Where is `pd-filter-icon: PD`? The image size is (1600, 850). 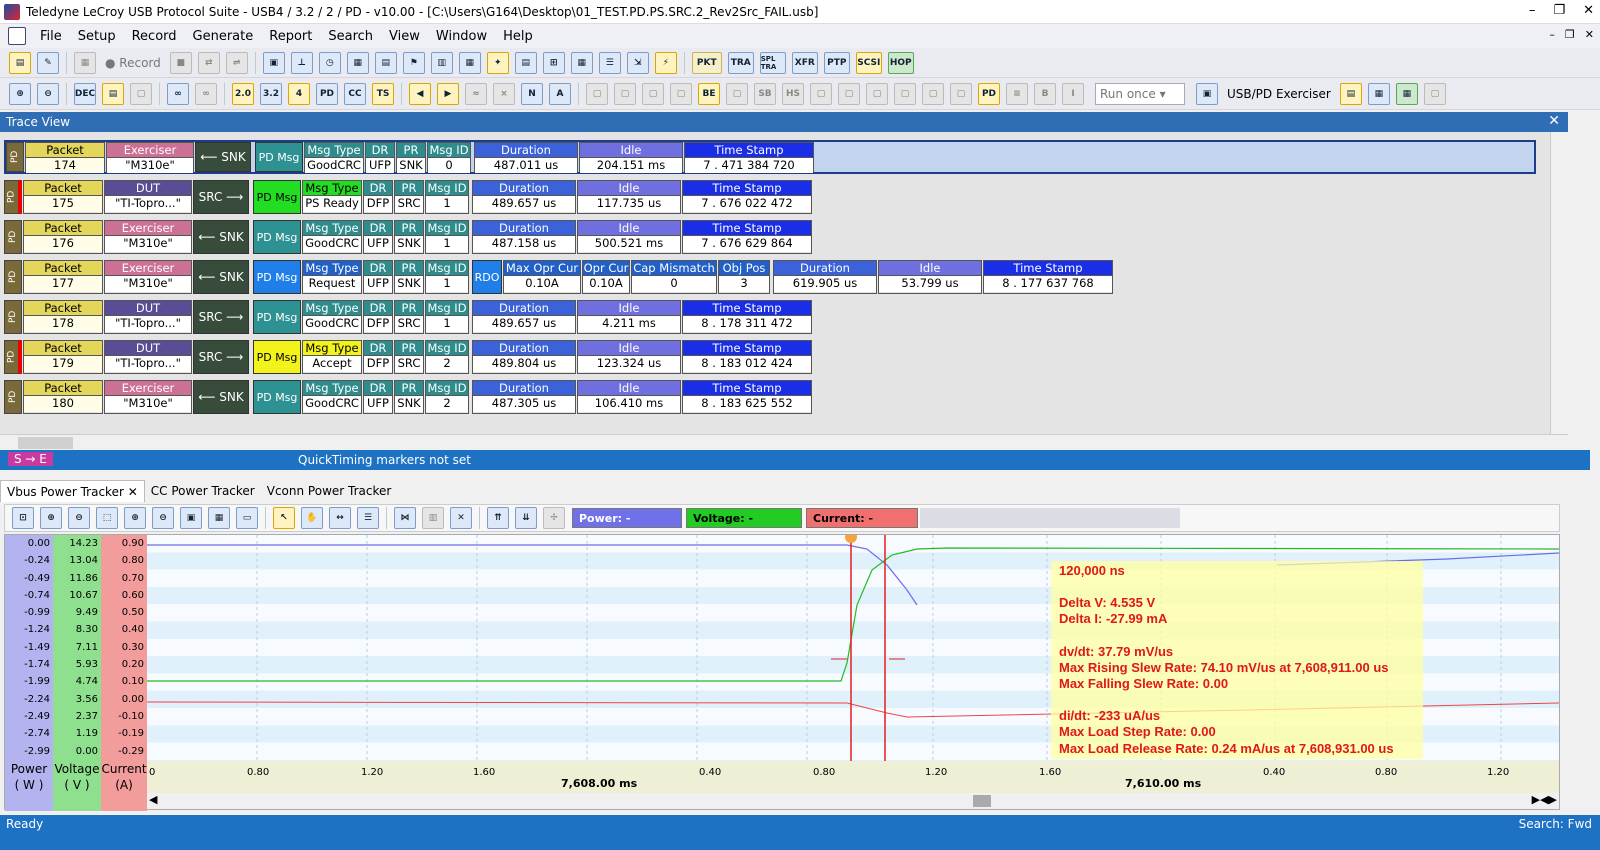 pd-filter-icon: PD is located at coordinates (989, 93).